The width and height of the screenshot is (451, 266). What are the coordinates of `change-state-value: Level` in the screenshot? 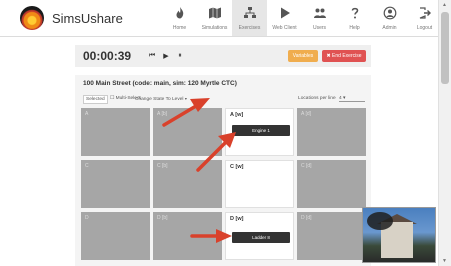 It's located at (178, 99).